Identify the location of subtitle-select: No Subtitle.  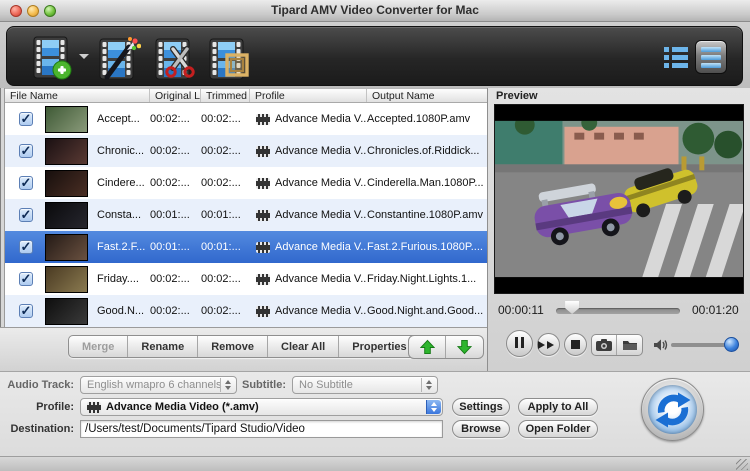
(365, 385).